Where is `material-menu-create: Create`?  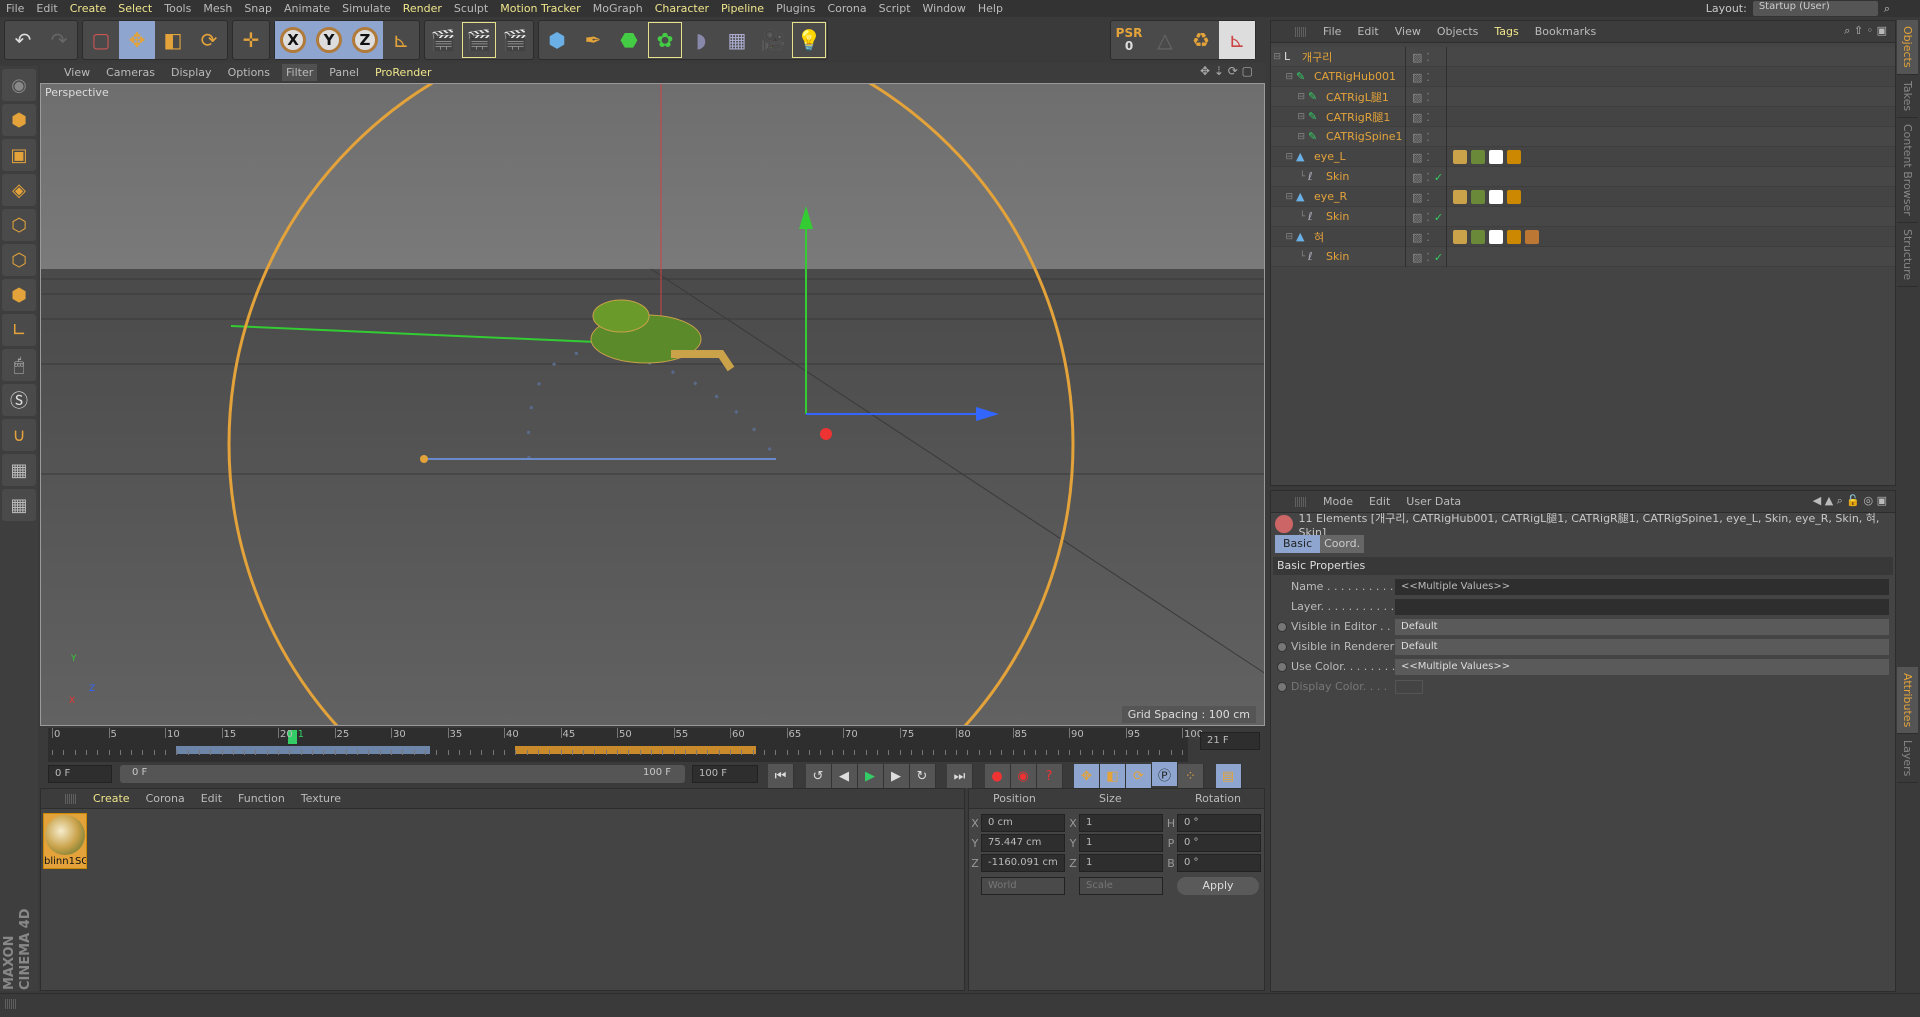 material-menu-create: Create is located at coordinates (111, 798).